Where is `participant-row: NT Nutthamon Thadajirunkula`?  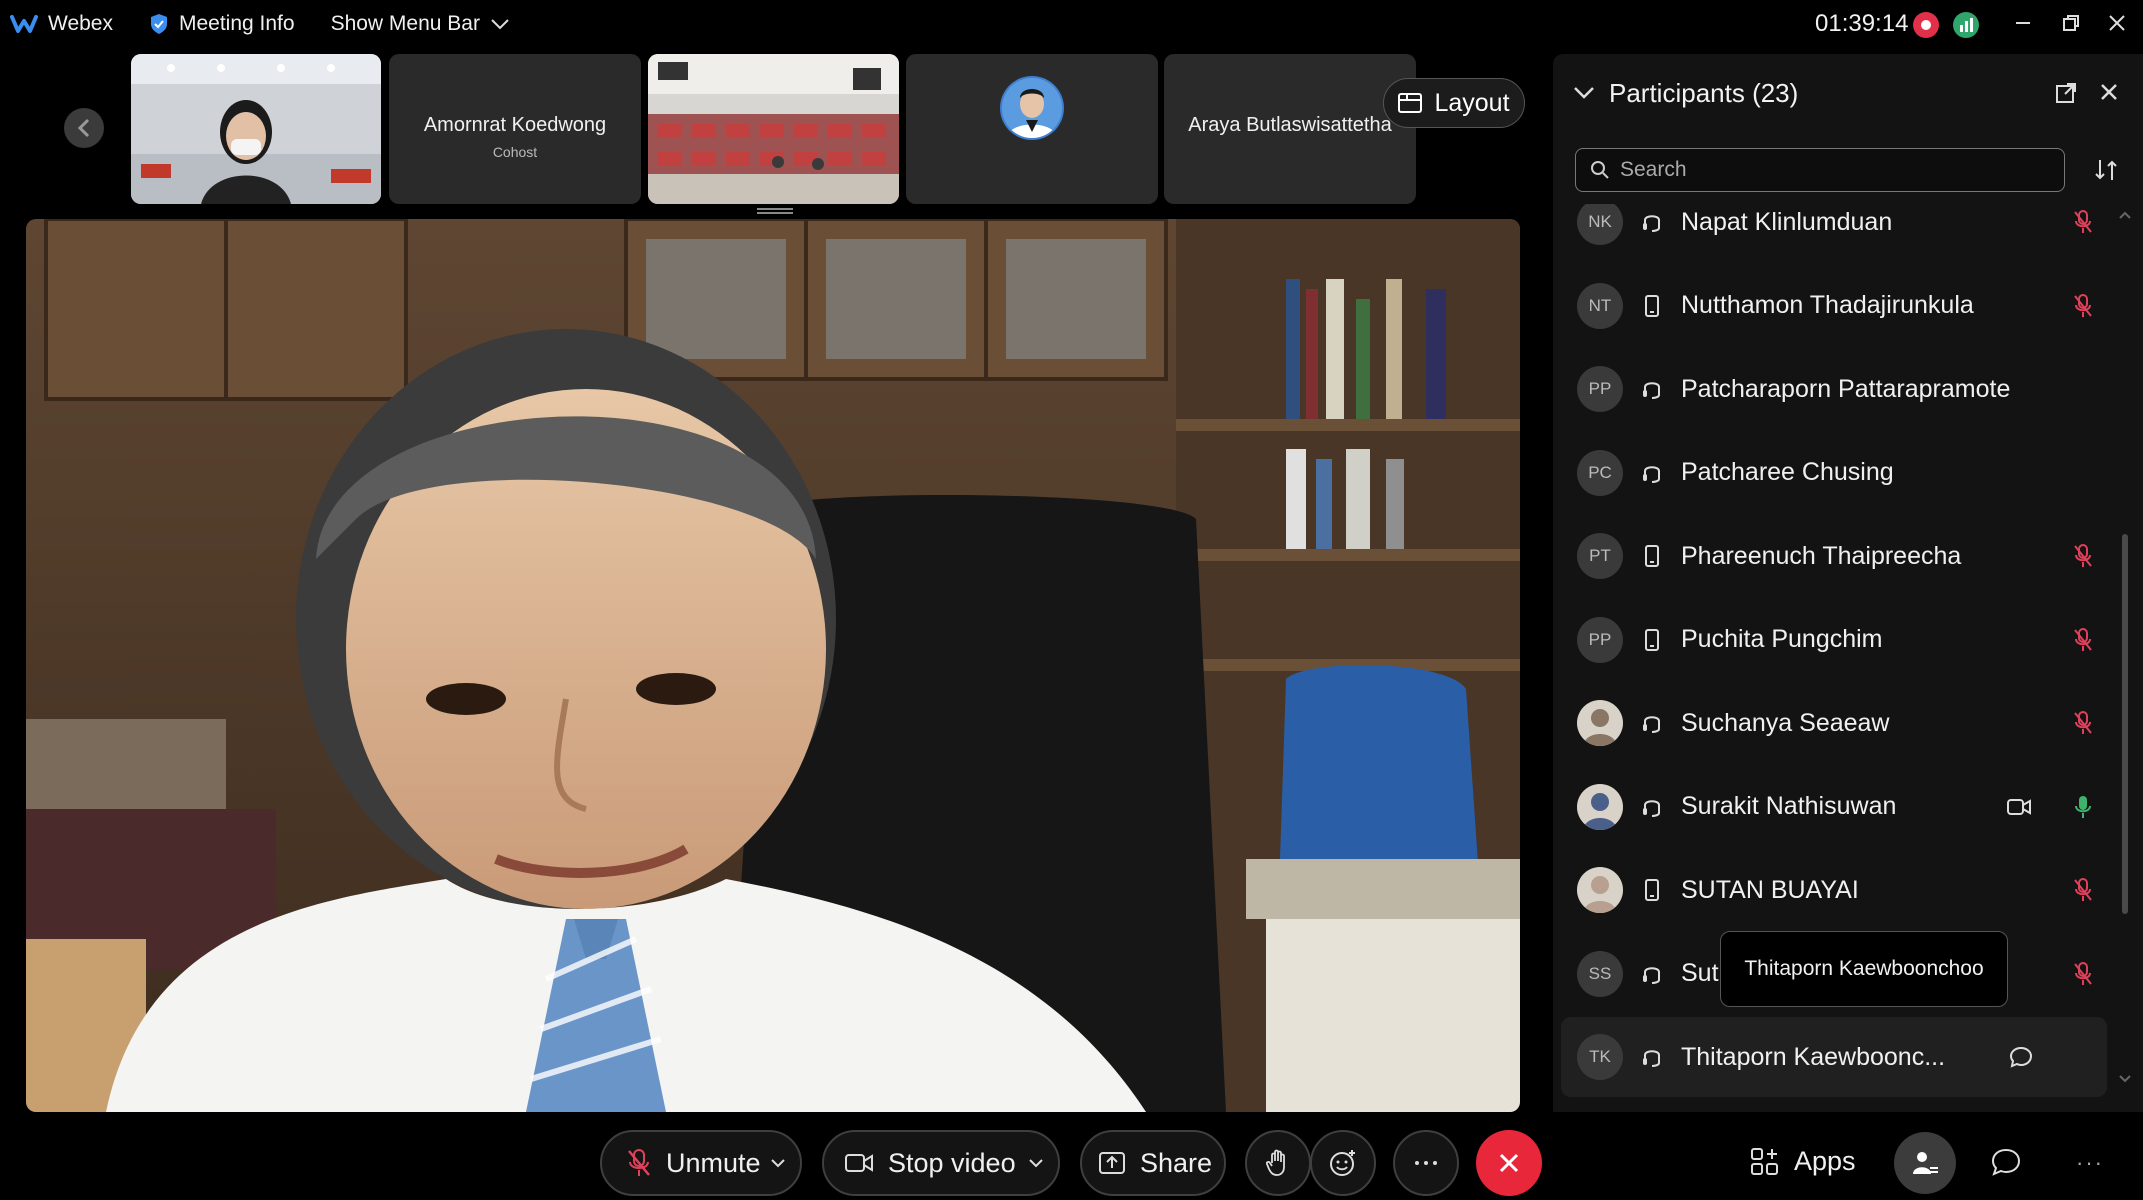
participant-row: NT Nutthamon Thadajirunkula is located at coordinates (1834, 306).